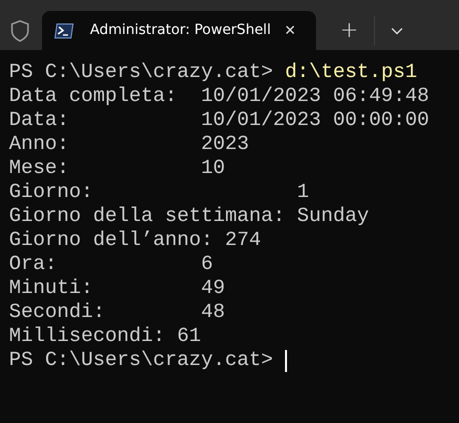  Describe the element at coordinates (117, 289) in the screenshot. I see `output-line: Minuti: 49` at that location.